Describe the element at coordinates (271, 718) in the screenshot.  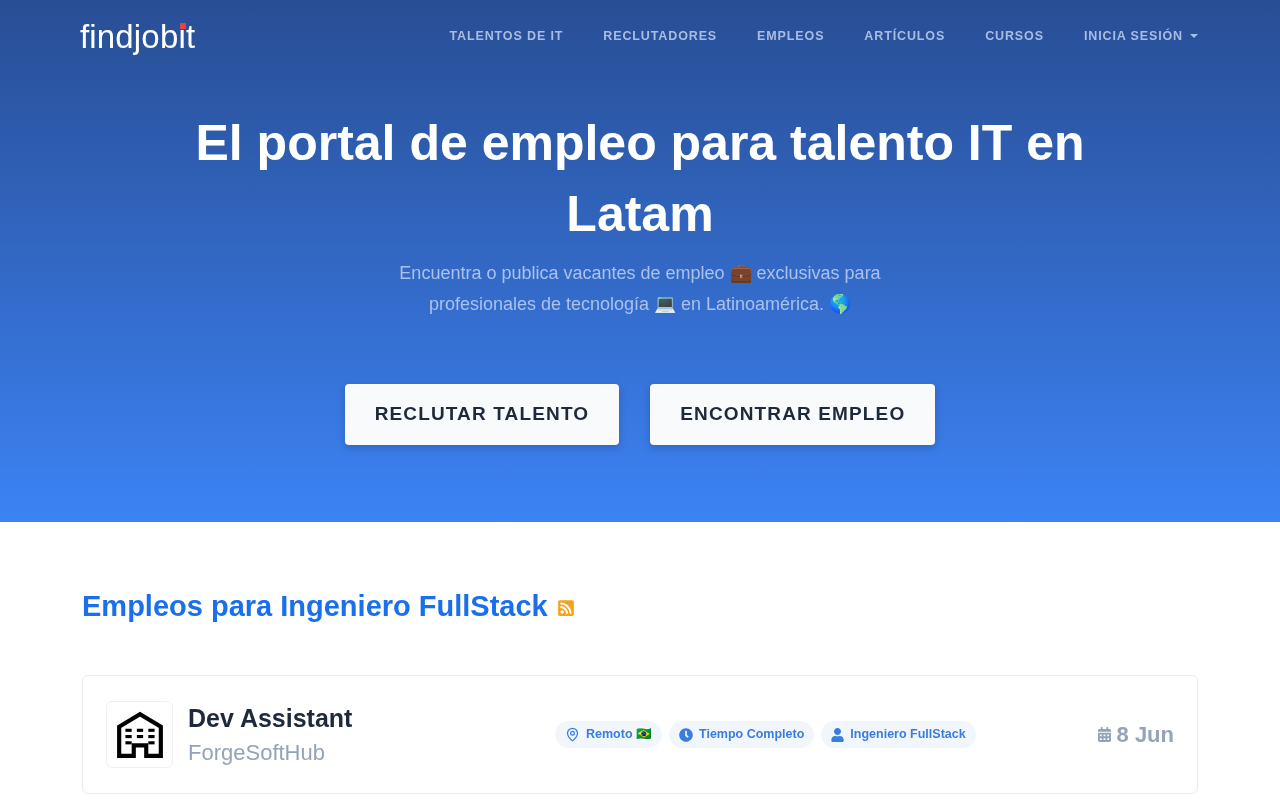
I see `job-title: Dev Assistant` at that location.